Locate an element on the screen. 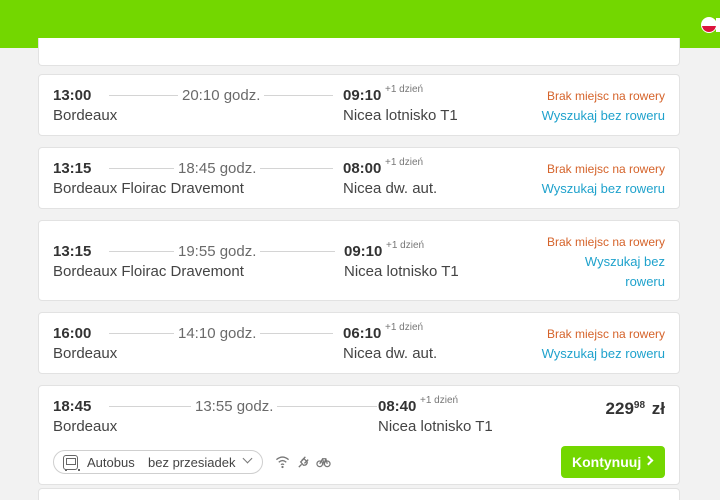 The width and height of the screenshot is (720, 500). continue-label: Kontynuuj is located at coordinates (607, 462).